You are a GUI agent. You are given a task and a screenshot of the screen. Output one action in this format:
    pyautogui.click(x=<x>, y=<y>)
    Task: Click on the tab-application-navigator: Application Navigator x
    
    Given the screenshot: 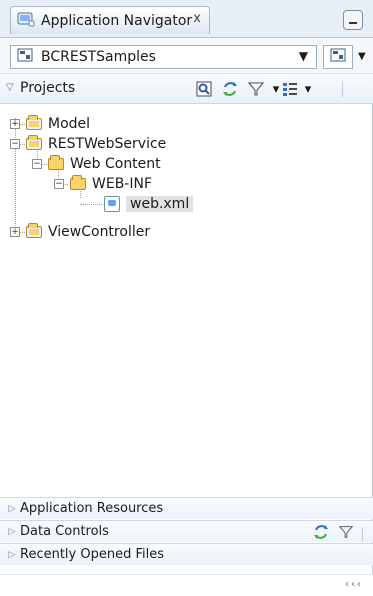 What is the action you would take?
    pyautogui.click(x=110, y=20)
    